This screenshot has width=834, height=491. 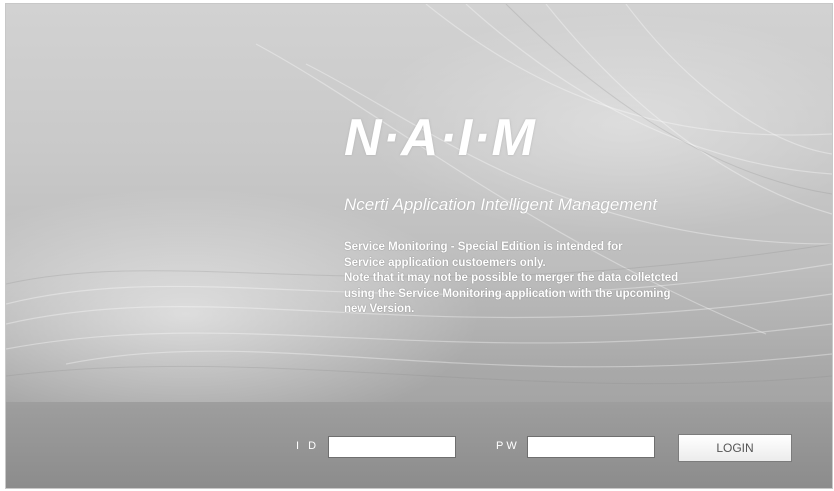 What do you see at coordinates (735, 448) in the screenshot?
I see `login-button: LOGIN` at bounding box center [735, 448].